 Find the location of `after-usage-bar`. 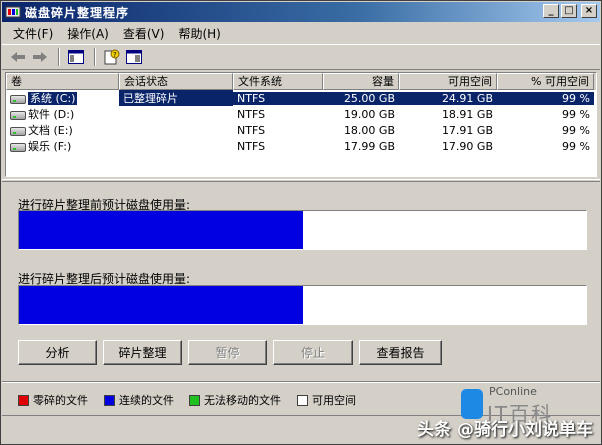

after-usage-bar is located at coordinates (302, 305).